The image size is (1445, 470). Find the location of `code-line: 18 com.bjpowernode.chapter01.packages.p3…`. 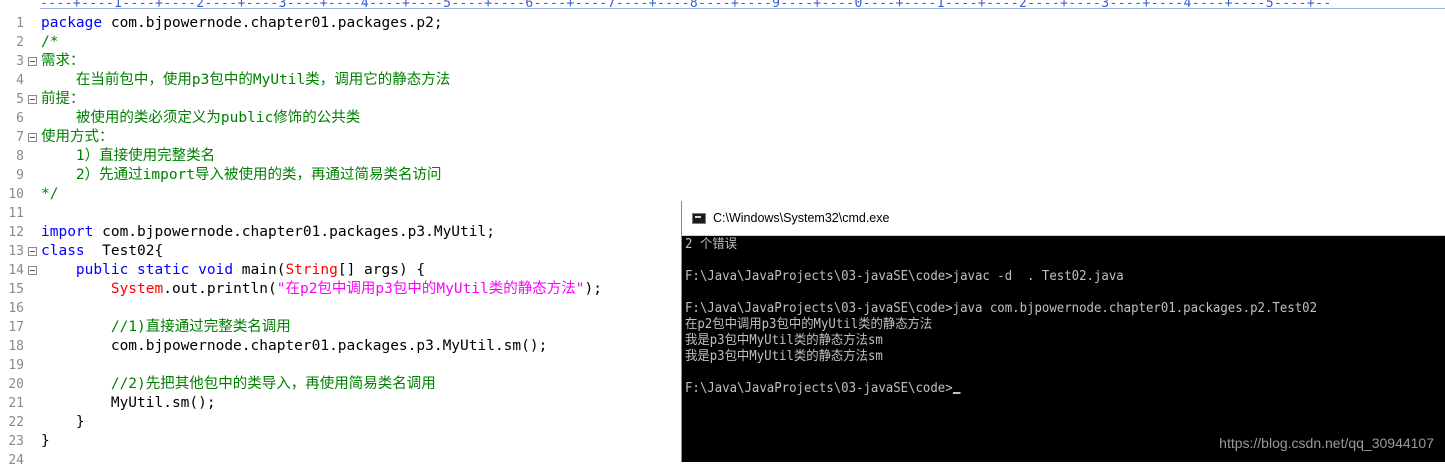

code-line: 18 com.bjpowernode.chapter01.packages.p3… is located at coordinates (340, 346).